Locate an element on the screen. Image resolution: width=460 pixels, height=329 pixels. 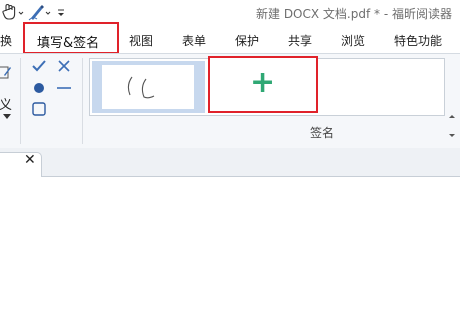
tab-fill-sign: 填写&签名 is located at coordinates (71, 38).